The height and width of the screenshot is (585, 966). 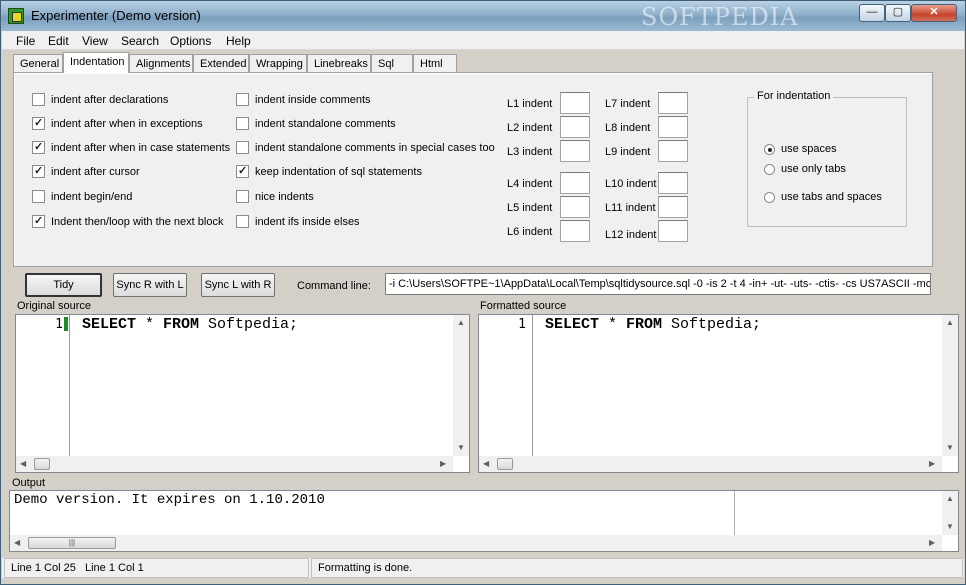 What do you see at coordinates (476, 543) in the screenshot?
I see `horizontal-scrollbar: ◀ ||| ▶` at bounding box center [476, 543].